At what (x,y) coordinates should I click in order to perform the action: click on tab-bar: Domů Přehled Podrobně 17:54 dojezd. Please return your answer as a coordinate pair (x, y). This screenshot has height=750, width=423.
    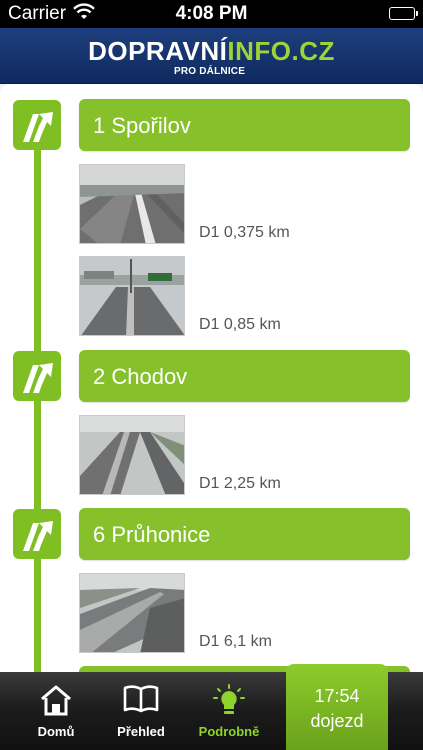
    Looking at the image, I should click on (211, 707).